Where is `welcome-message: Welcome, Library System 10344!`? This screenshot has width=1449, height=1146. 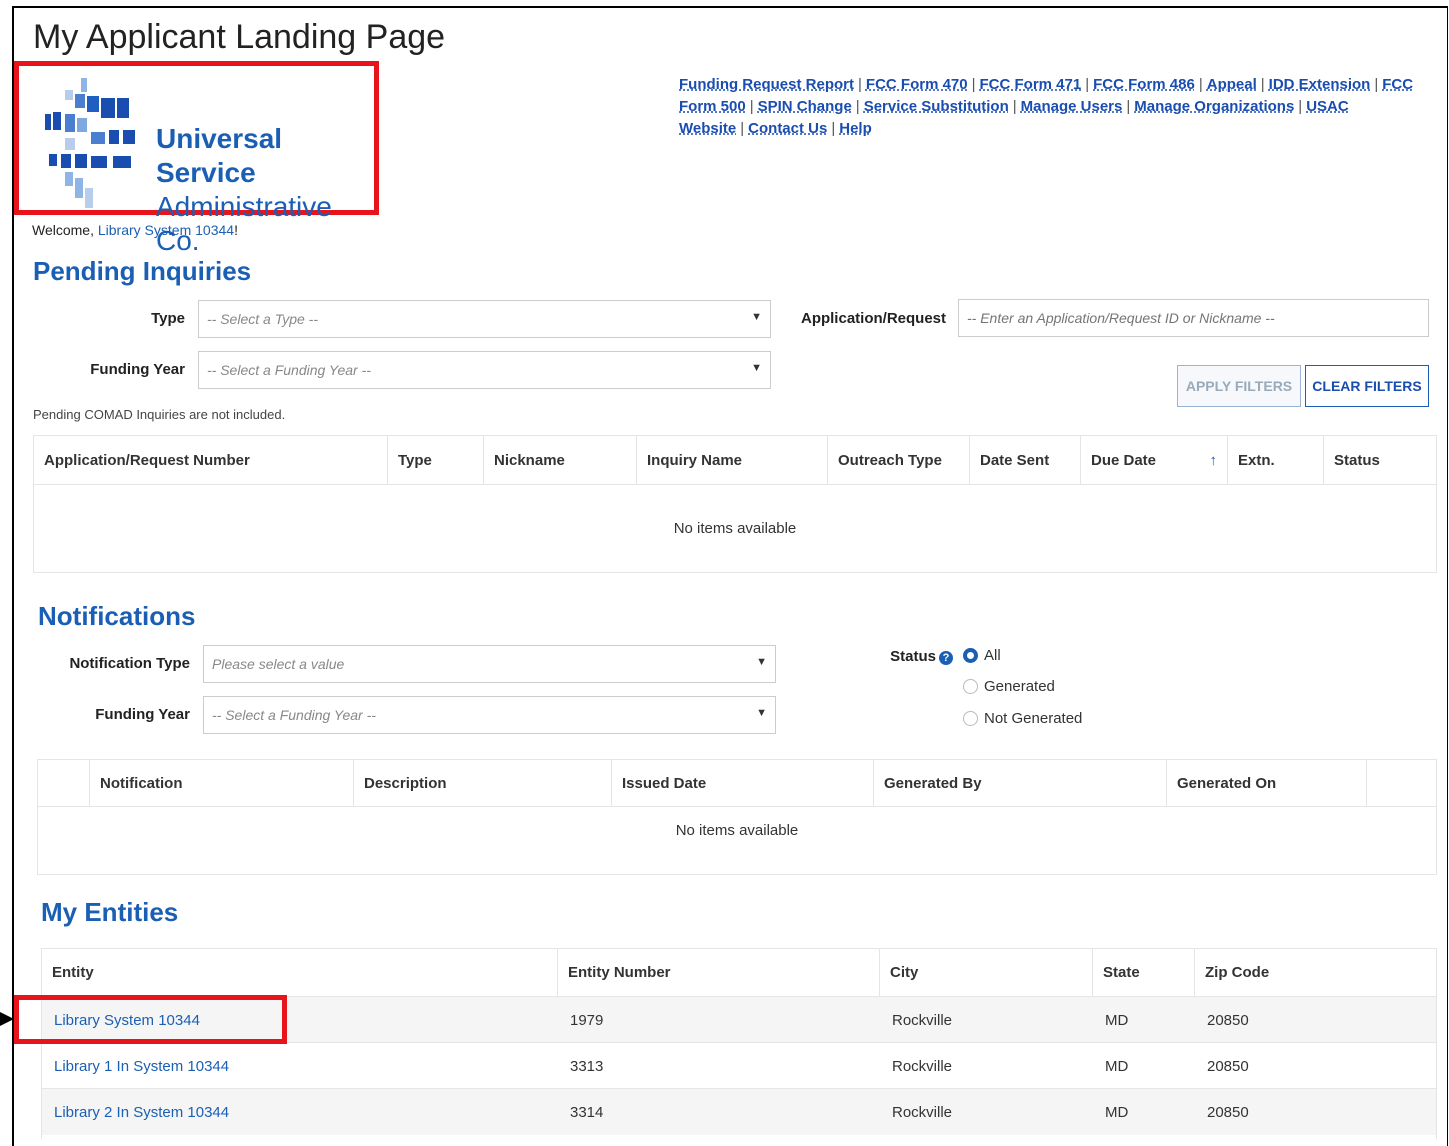 welcome-message: Welcome, Library System 10344! is located at coordinates (135, 230).